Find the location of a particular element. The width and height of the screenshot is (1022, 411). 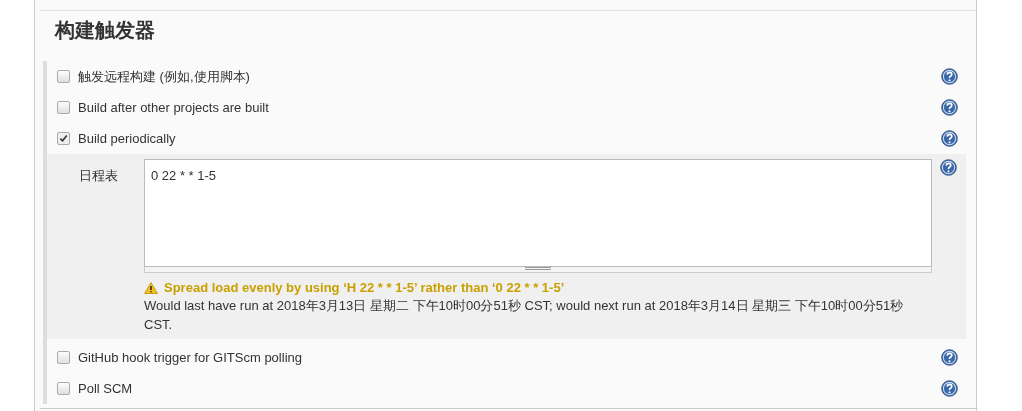

checkbox-label: GitHub hook trigger for GITScm polling is located at coordinates (190, 357).